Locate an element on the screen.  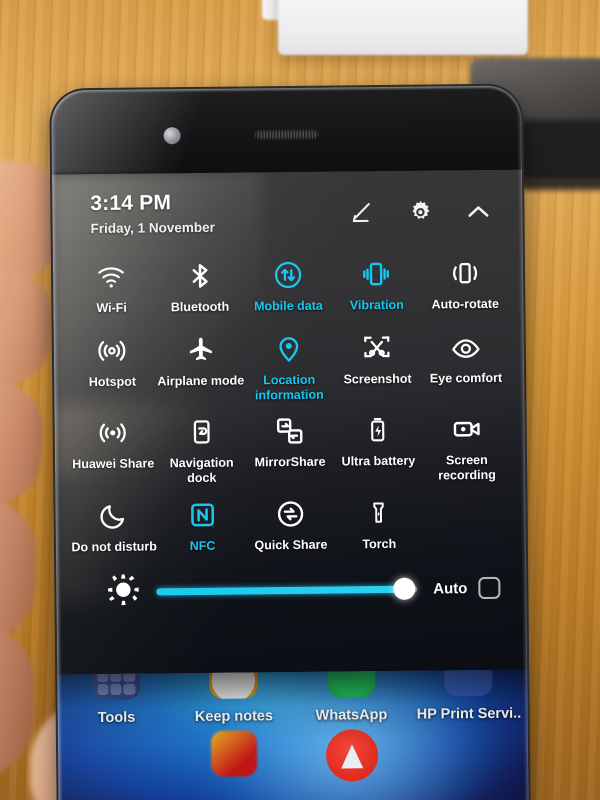
tile-vibration: Vibration is located at coordinates (376, 283).